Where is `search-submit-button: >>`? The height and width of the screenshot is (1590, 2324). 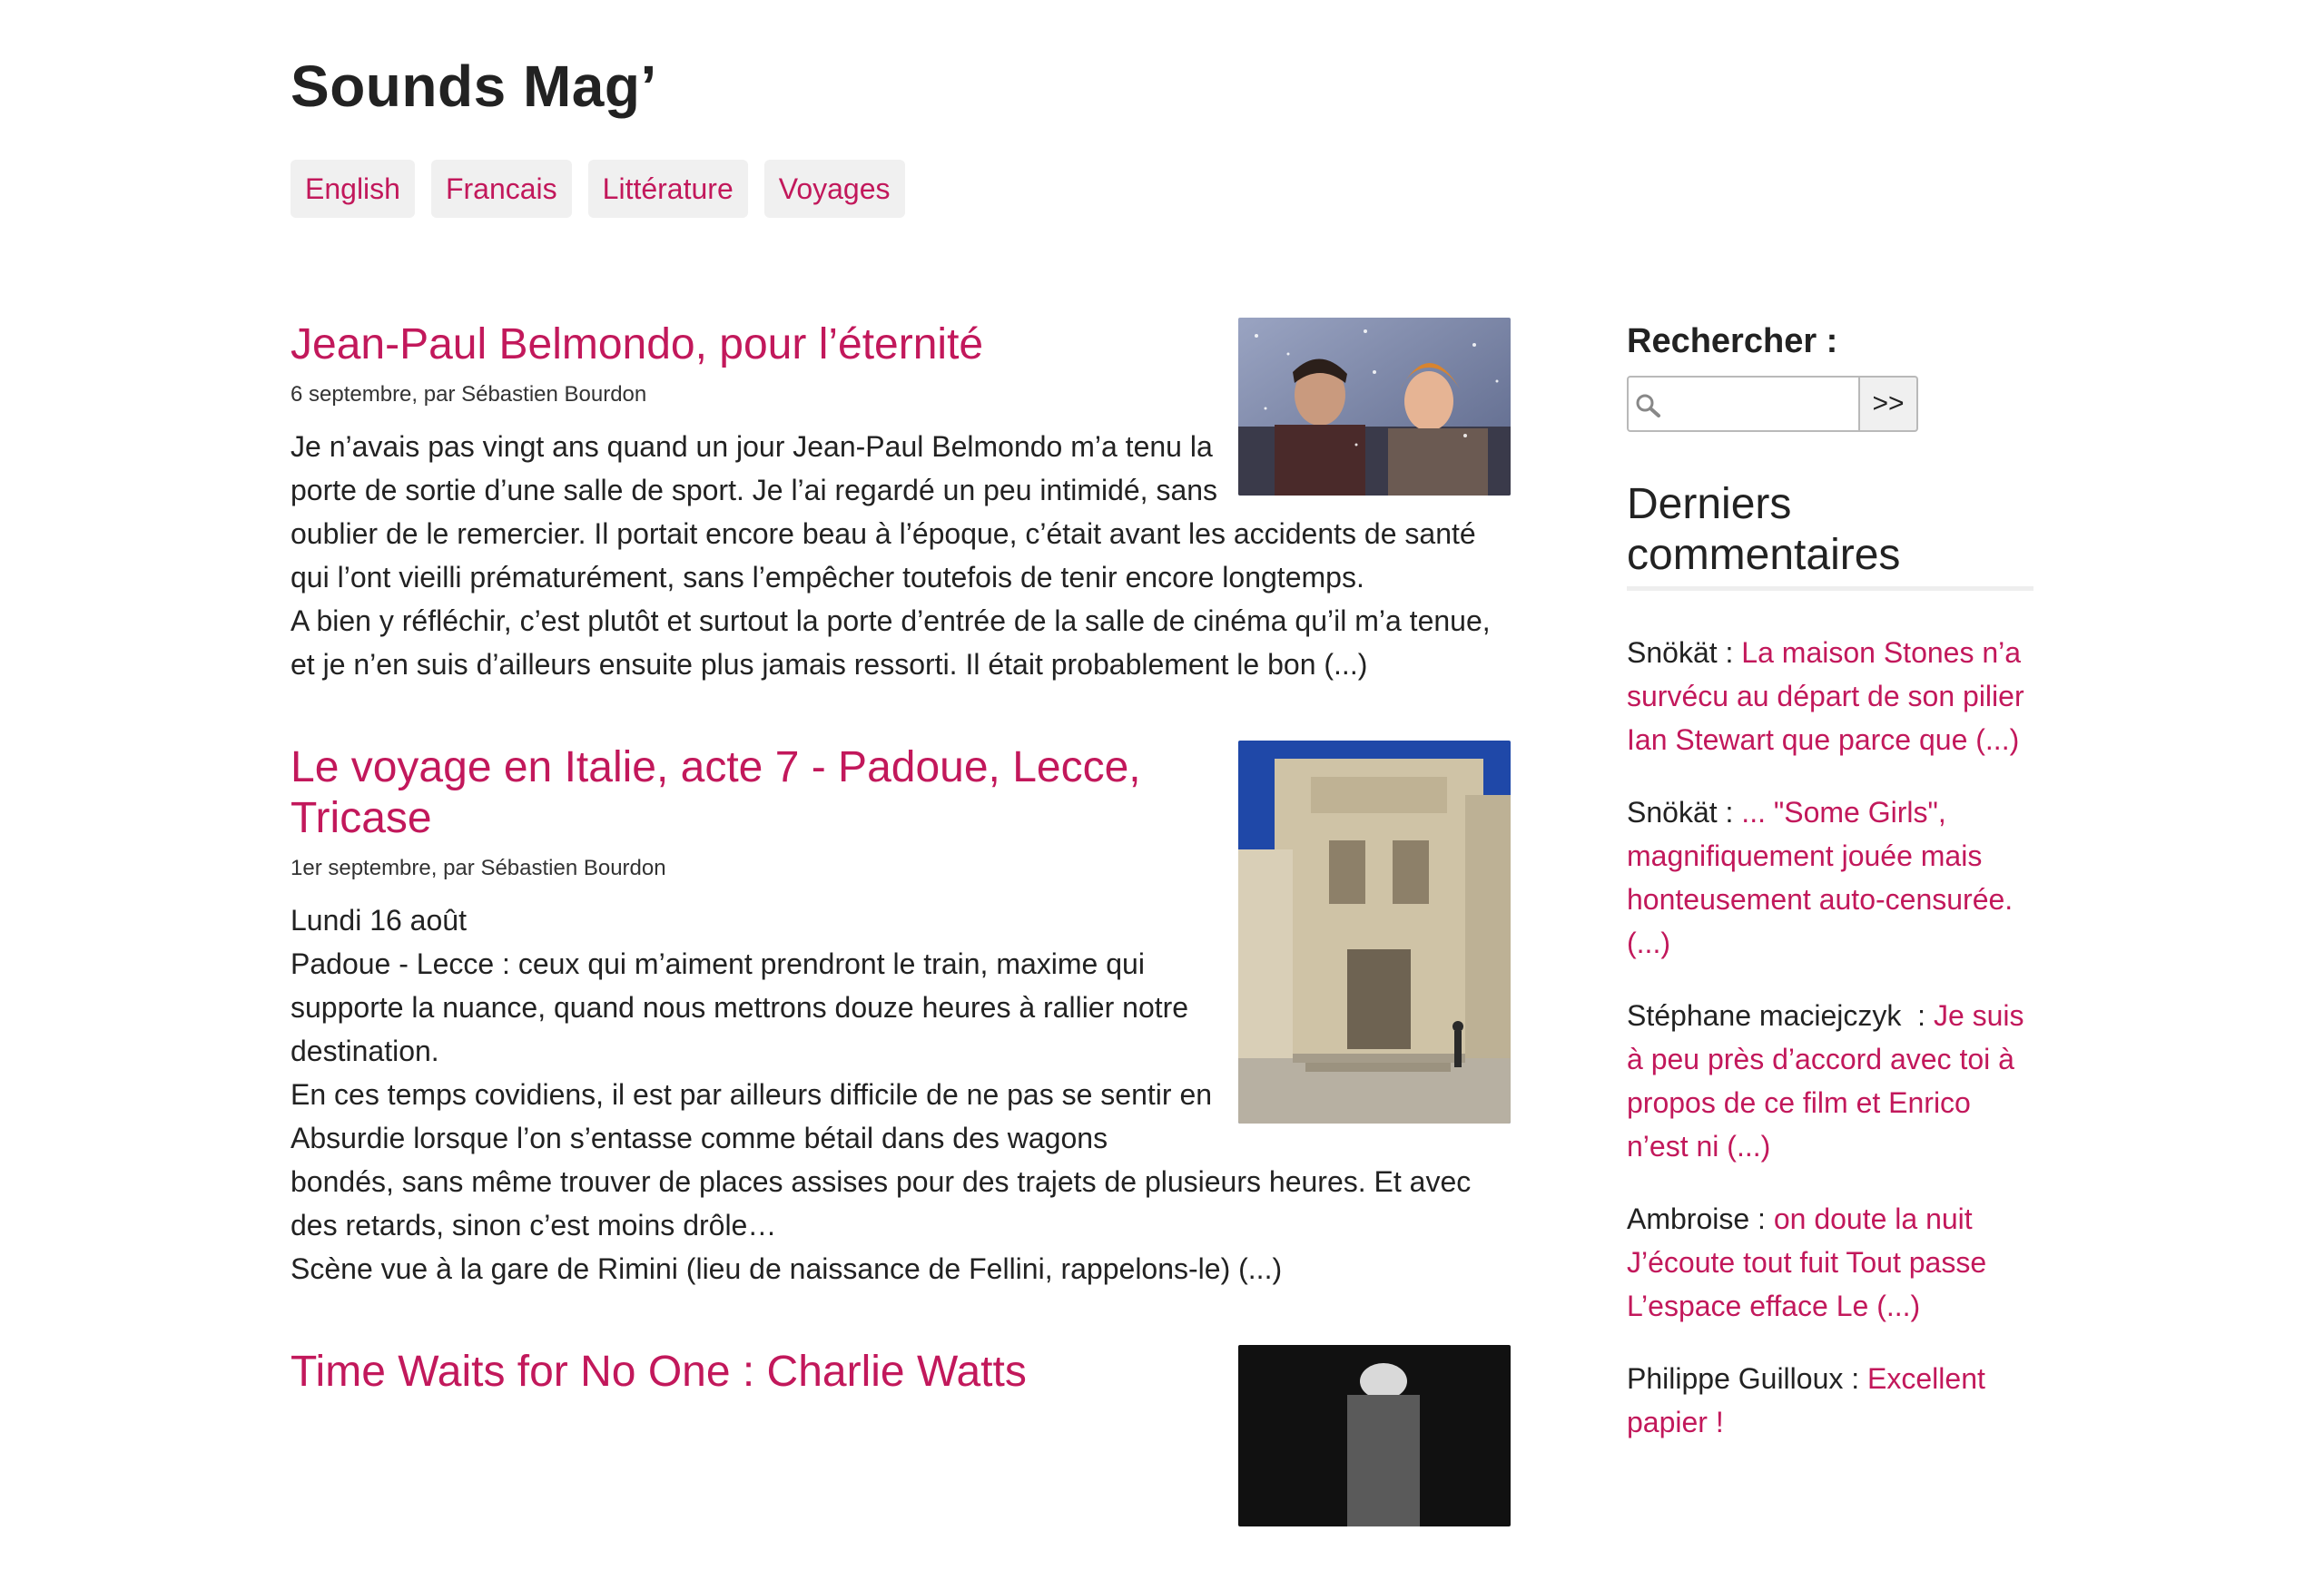 search-submit-button: >> is located at coordinates (1889, 404).